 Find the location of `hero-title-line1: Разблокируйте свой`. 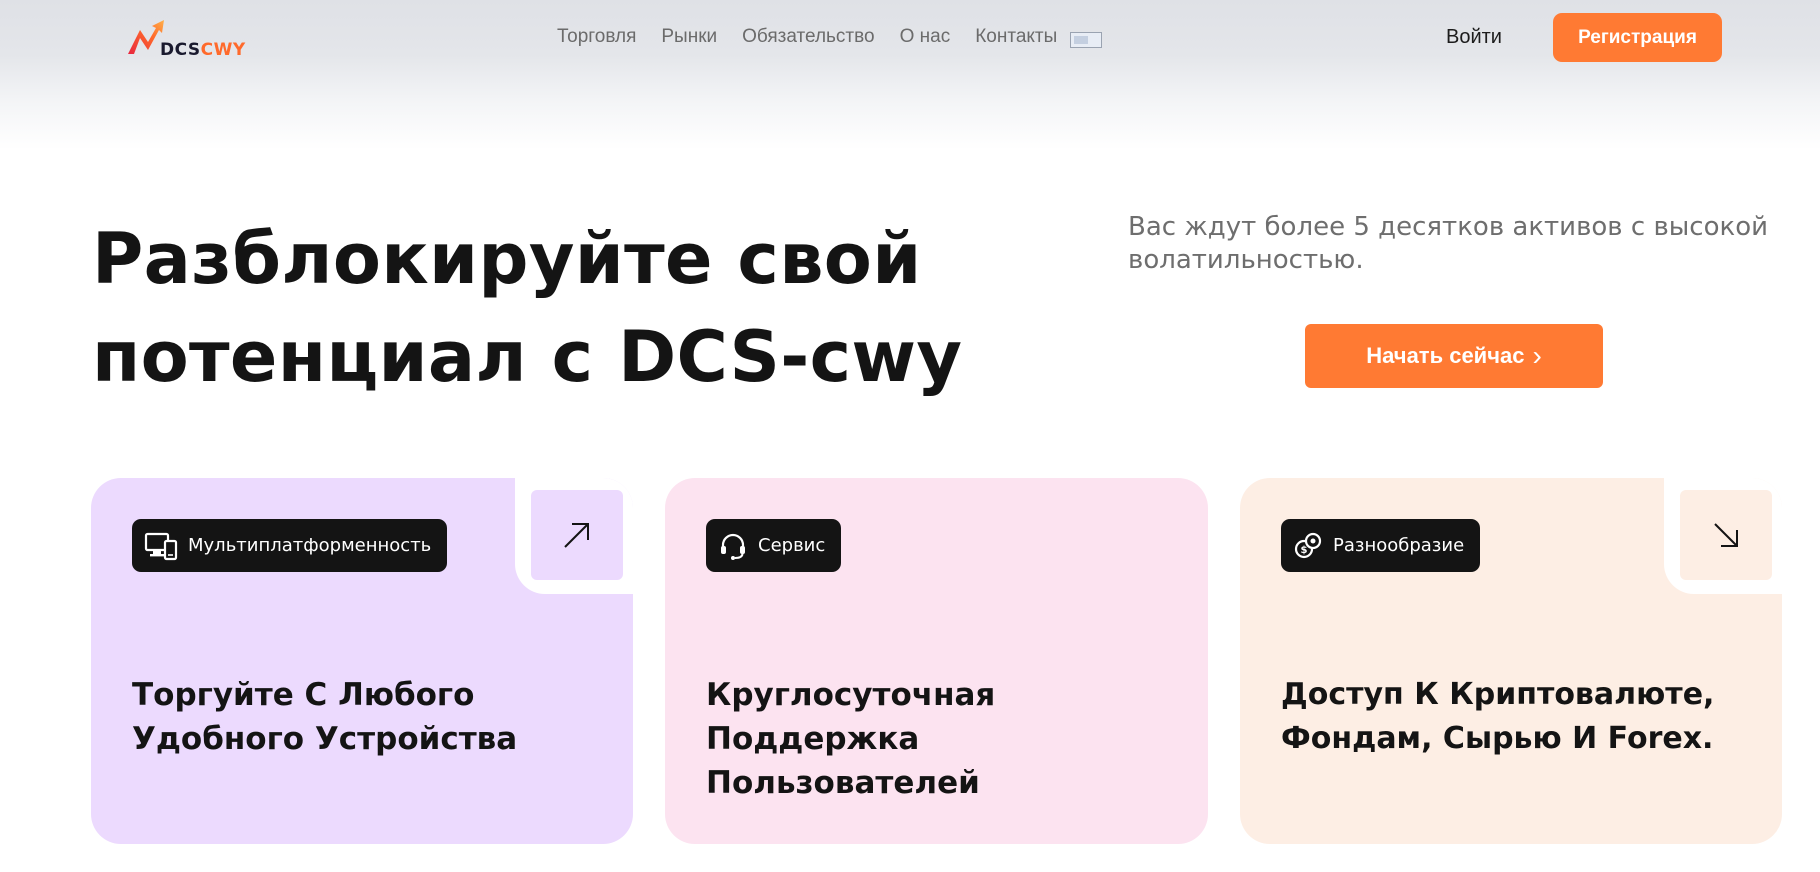

hero-title-line1: Разблокируйте свой is located at coordinates (507, 259).